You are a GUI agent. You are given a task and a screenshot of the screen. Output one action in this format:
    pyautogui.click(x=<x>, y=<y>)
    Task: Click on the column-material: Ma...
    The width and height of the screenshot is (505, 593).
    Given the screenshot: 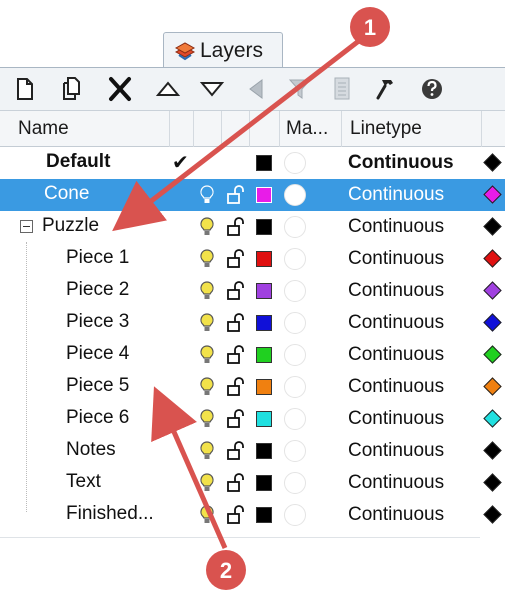 What is the action you would take?
    pyautogui.click(x=311, y=129)
    